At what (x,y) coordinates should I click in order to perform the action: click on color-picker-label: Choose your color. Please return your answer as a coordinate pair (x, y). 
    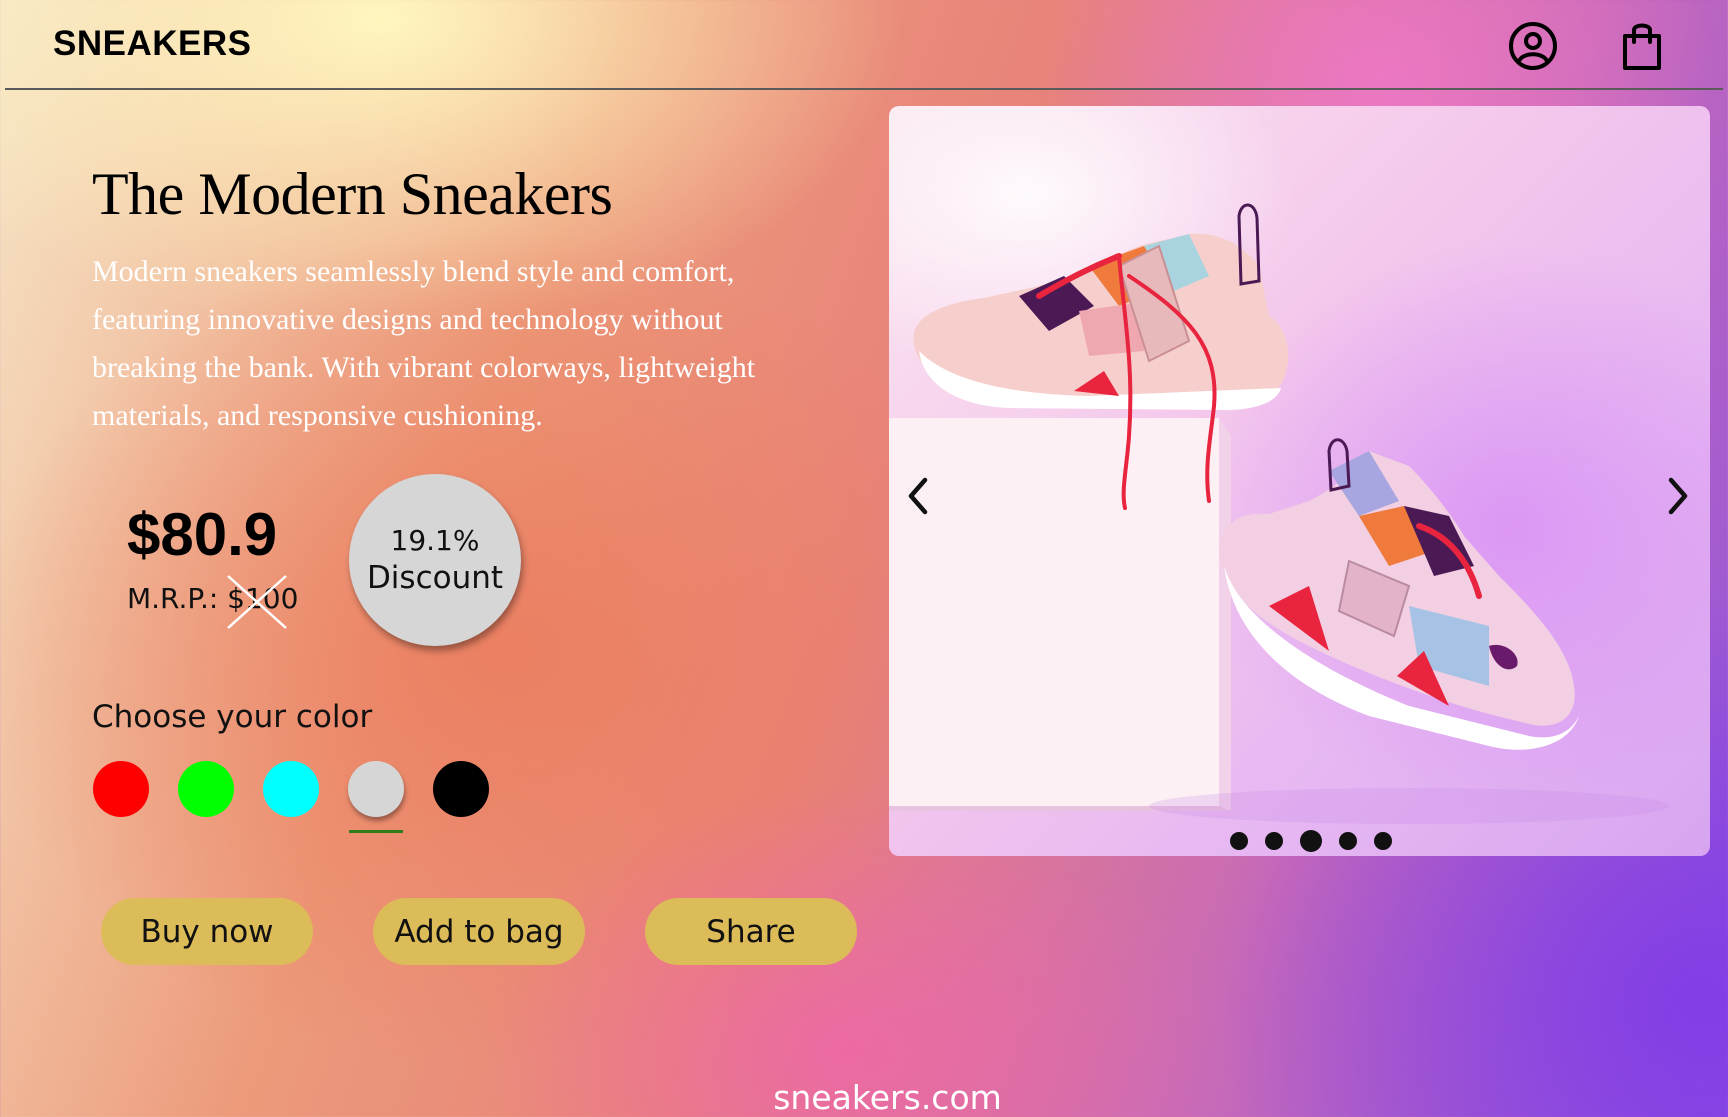
    Looking at the image, I should click on (232, 717).